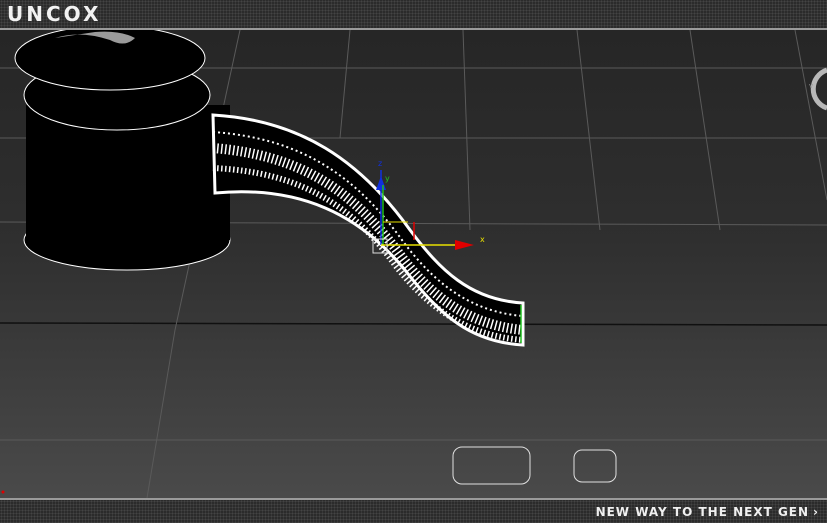 This screenshot has height=523, width=827. What do you see at coordinates (482, 239) in the screenshot?
I see `gizmo-x-label: x` at bounding box center [482, 239].